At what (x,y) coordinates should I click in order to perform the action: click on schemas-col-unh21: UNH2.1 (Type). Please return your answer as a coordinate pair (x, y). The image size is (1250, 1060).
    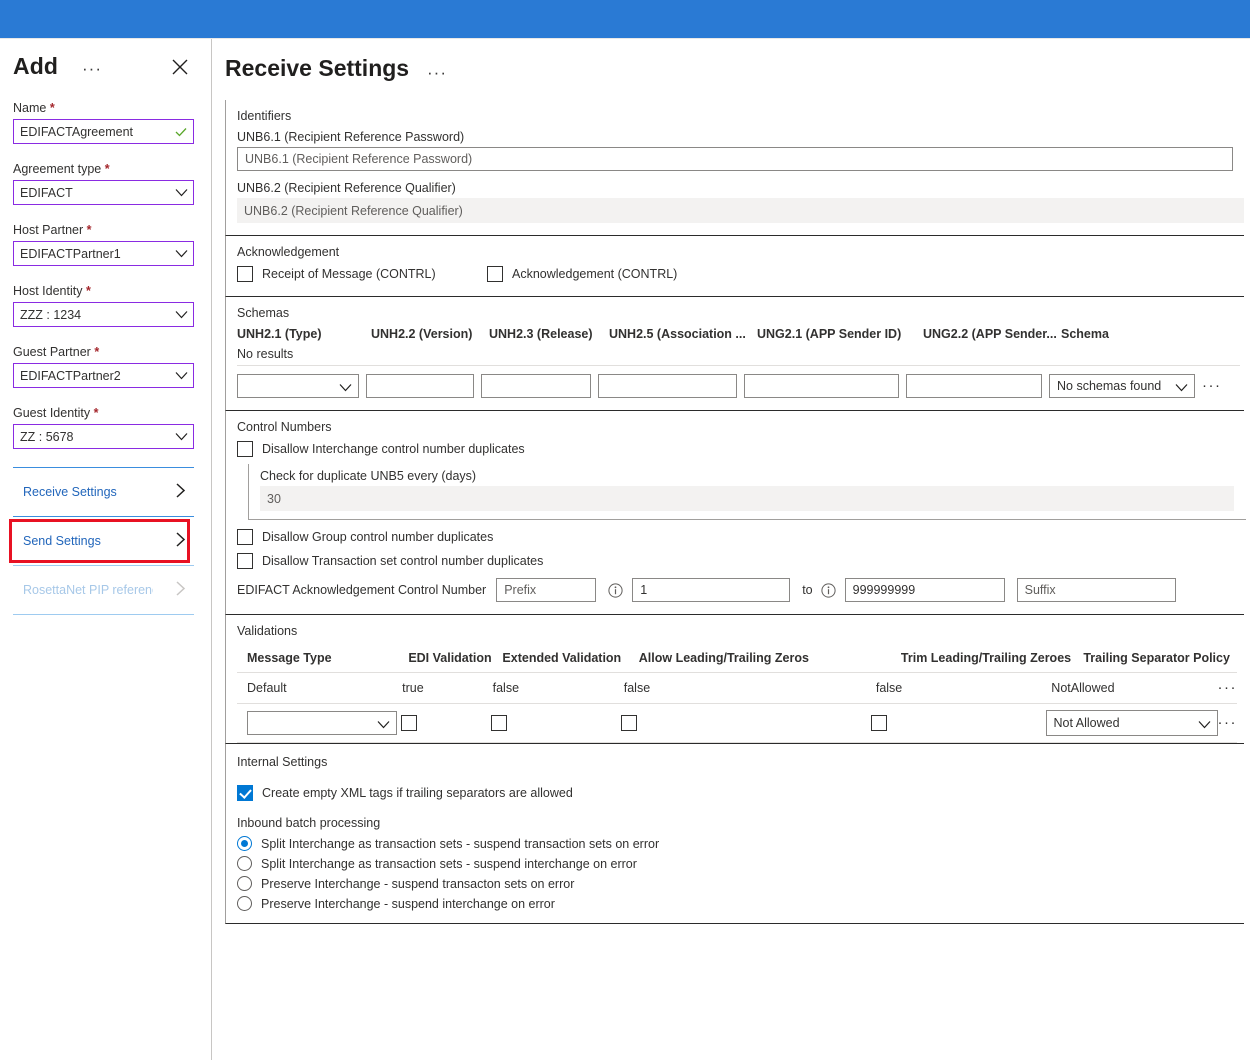
    Looking at the image, I should click on (279, 334).